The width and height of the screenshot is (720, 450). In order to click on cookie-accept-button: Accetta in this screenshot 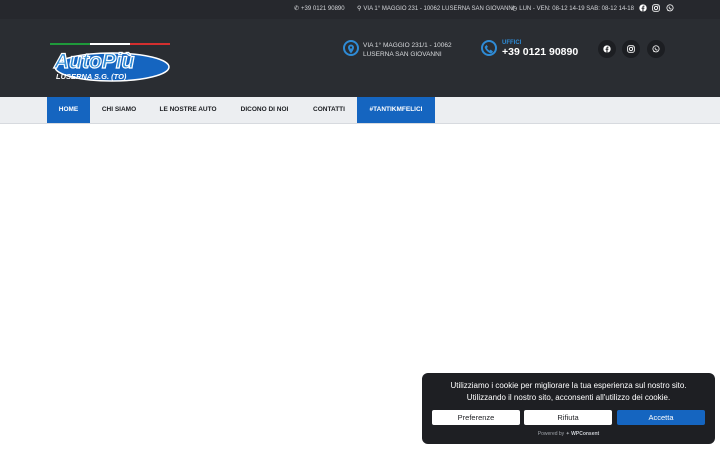, I will do `click(661, 417)`.